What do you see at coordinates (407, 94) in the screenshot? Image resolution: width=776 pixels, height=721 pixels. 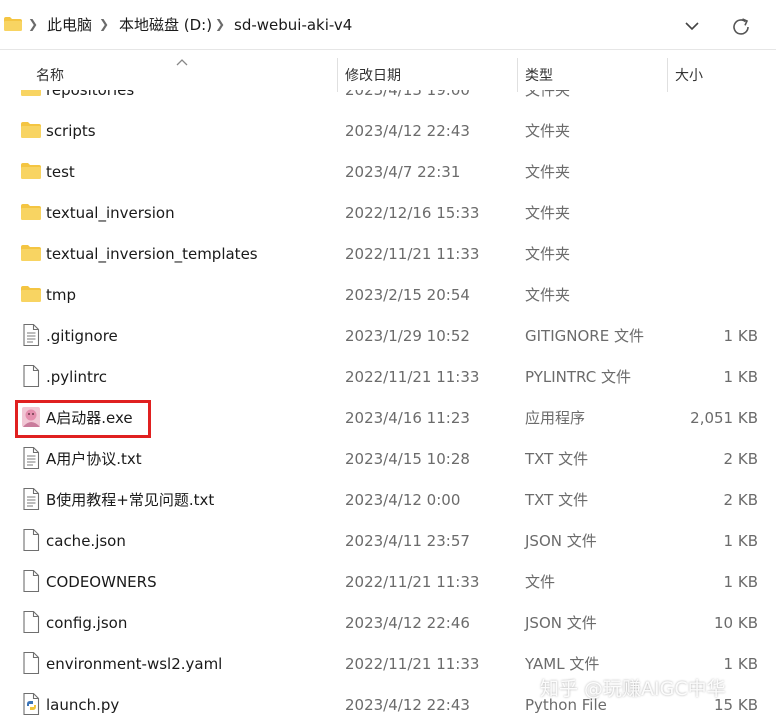 I see `file-date: 2023/4/13 19:00` at bounding box center [407, 94].